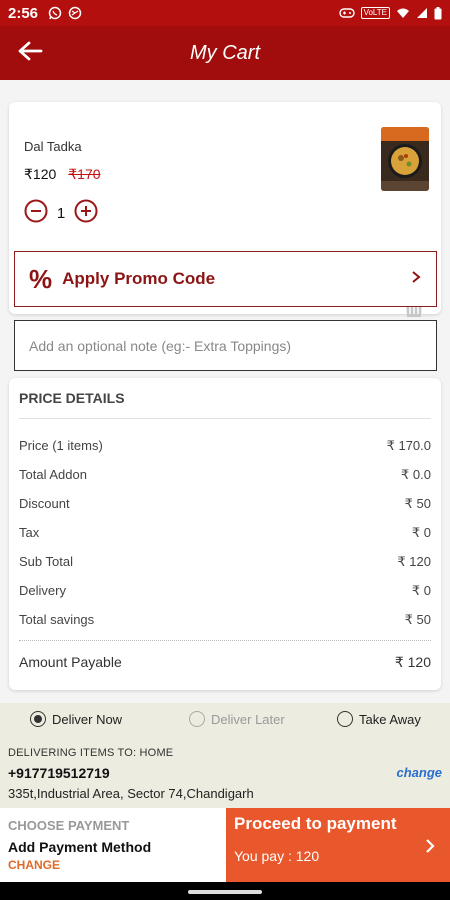 This screenshot has width=450, height=900. What do you see at coordinates (438, 13) in the screenshot?
I see `battery-icon` at bounding box center [438, 13].